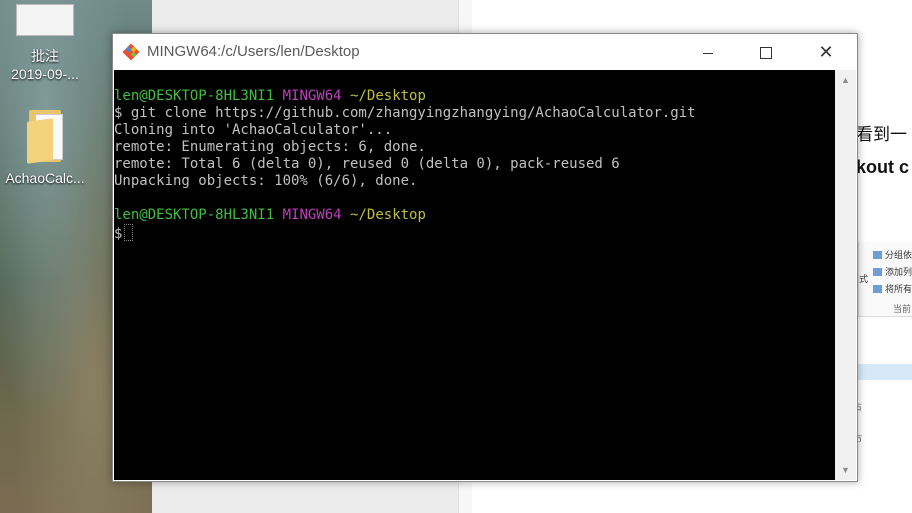 The image size is (912, 513). Describe the element at coordinates (845, 470) in the screenshot. I see `scroll-down-icon: ▼` at that location.